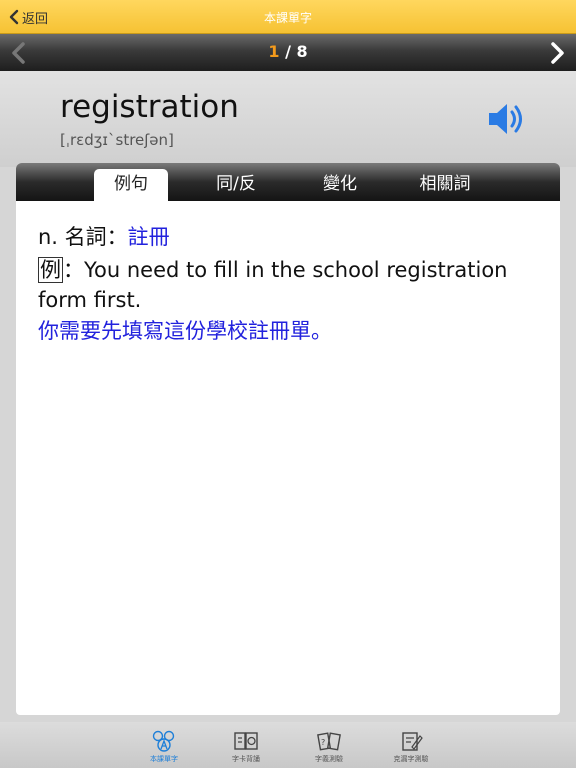 The width and height of the screenshot is (576, 768). I want to click on toolbar-label: 字義測驗, so click(329, 759).